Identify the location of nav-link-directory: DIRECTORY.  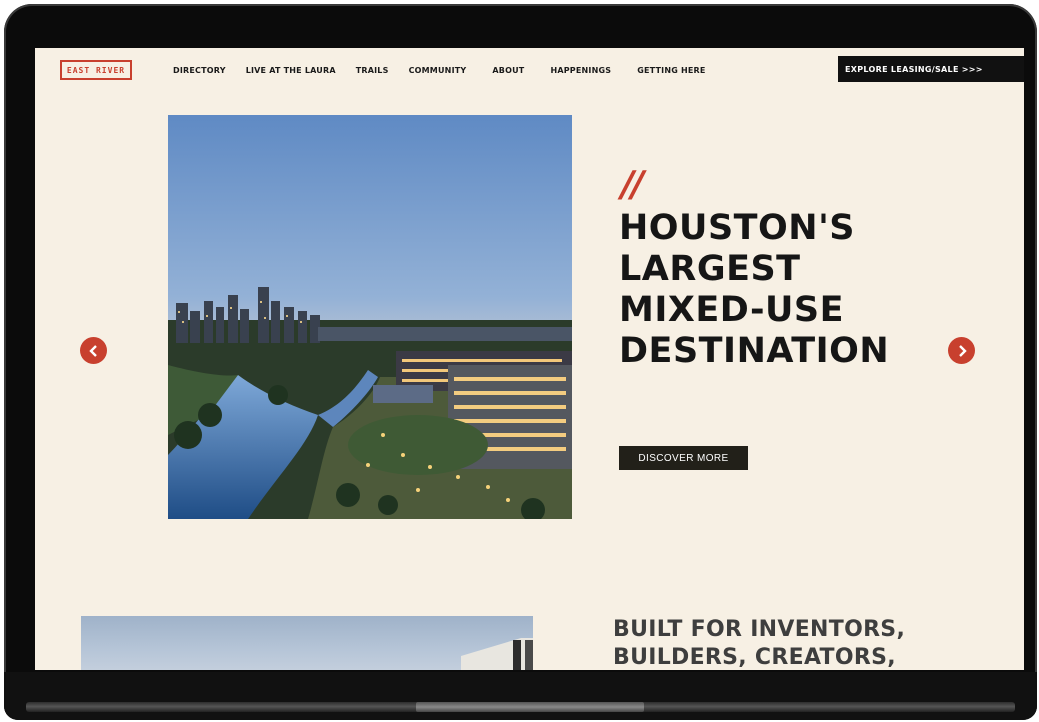
(199, 70).